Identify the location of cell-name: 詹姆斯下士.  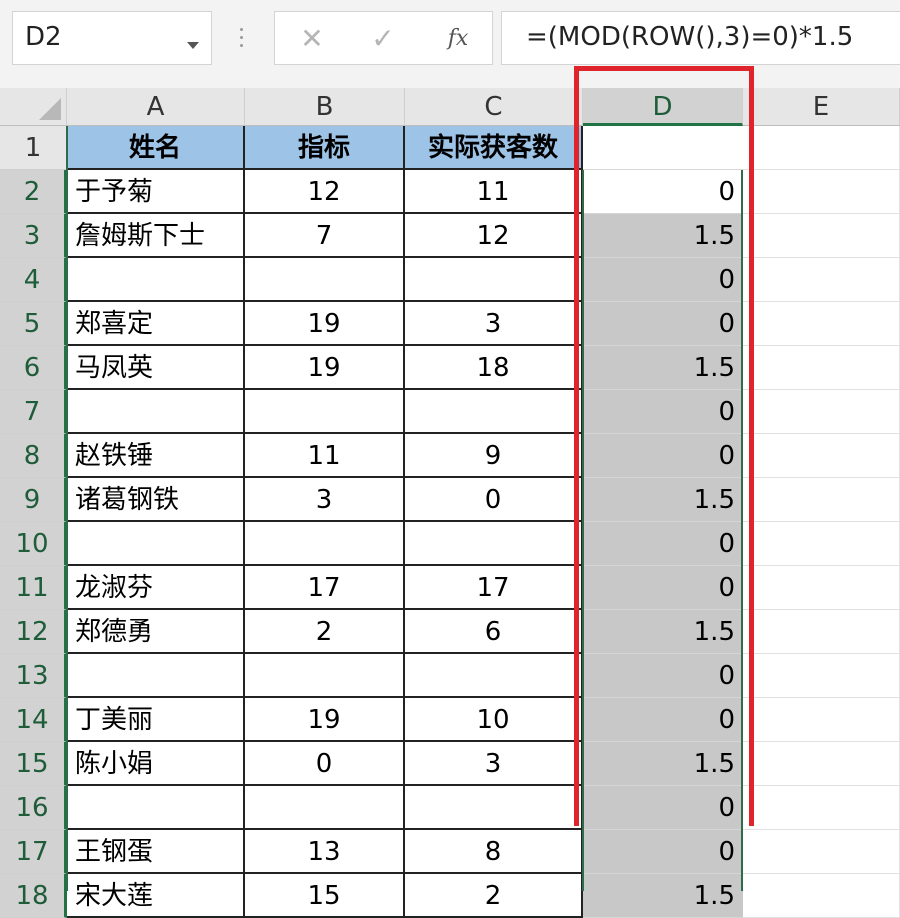
(156, 236).